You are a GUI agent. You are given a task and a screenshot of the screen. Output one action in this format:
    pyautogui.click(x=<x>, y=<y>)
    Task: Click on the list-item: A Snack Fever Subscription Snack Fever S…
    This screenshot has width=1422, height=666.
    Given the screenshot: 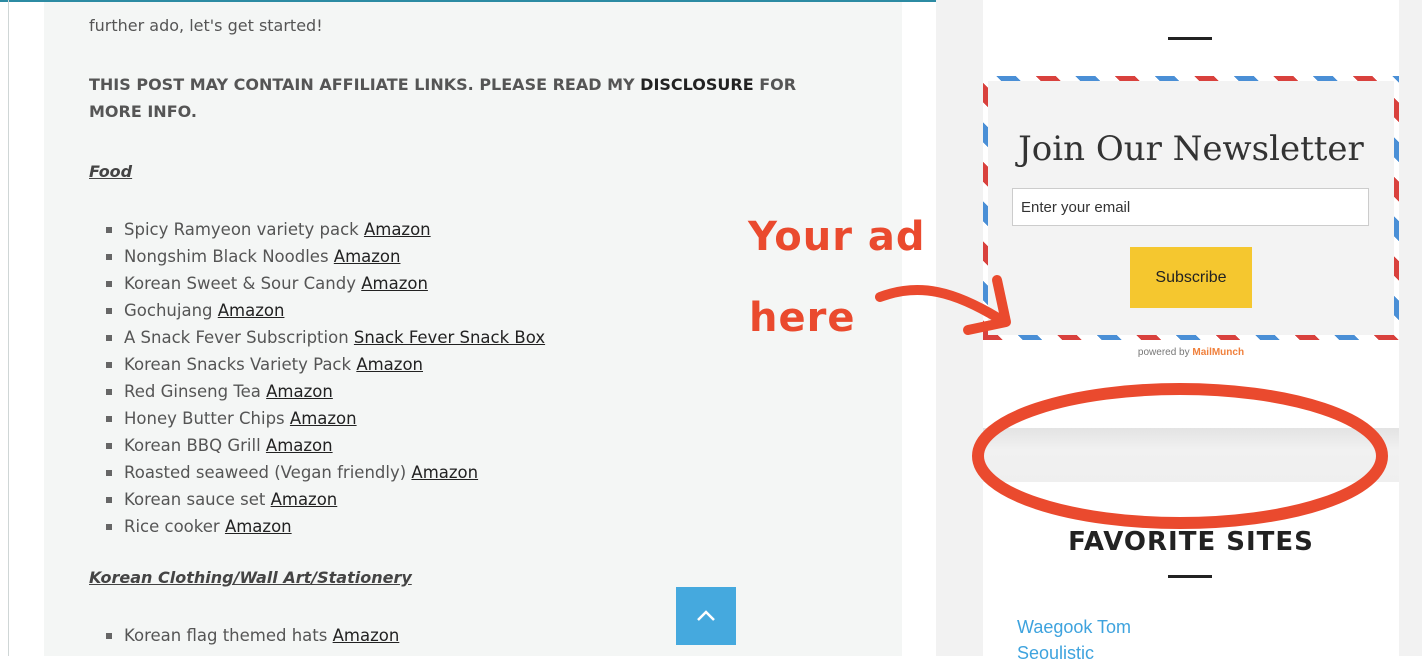 What is the action you would take?
    pyautogui.click(x=325, y=337)
    